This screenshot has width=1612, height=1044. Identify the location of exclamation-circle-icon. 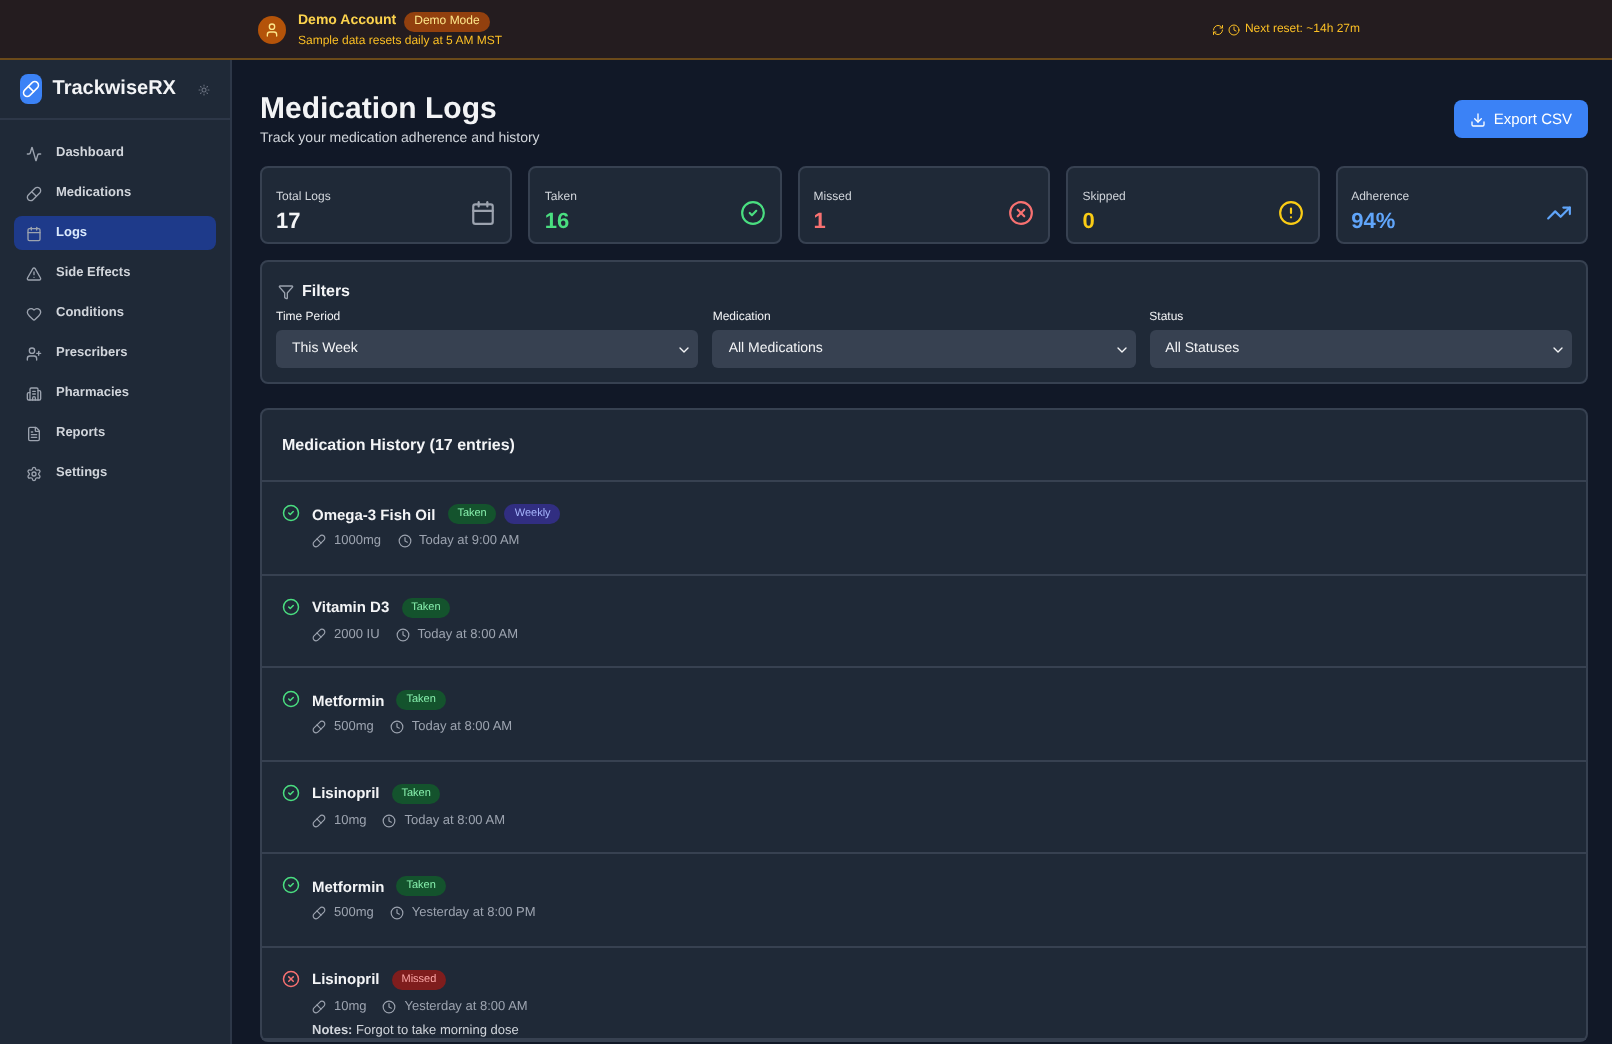
(1290, 212).